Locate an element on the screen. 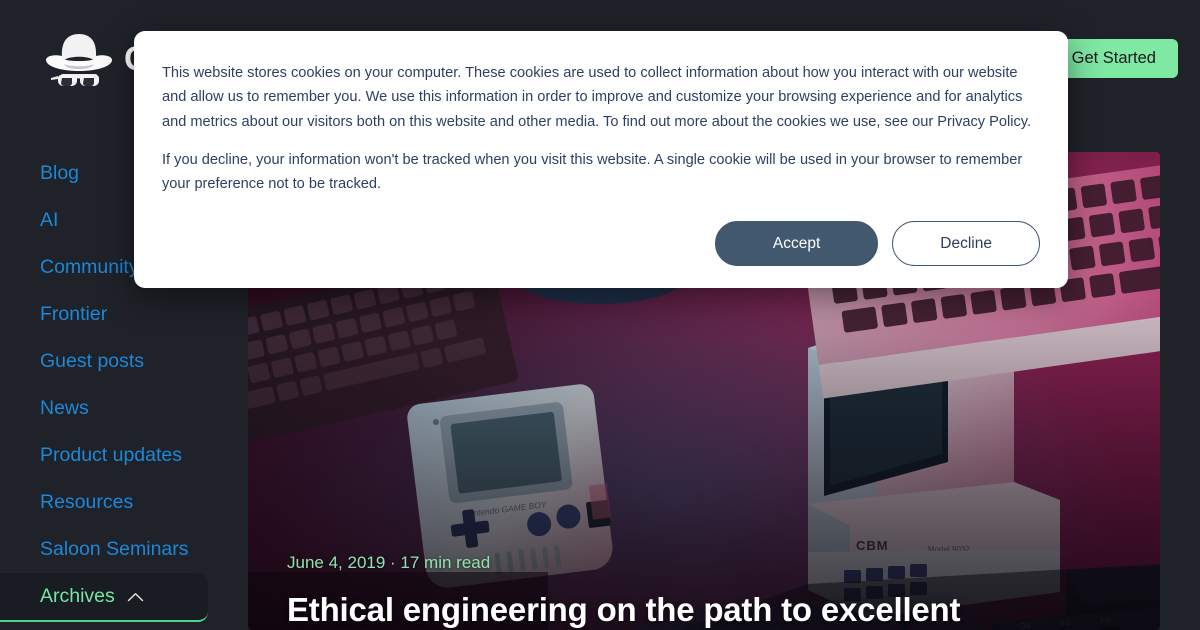 The width and height of the screenshot is (1200, 630). get-started-button: Get Started is located at coordinates (1113, 58).